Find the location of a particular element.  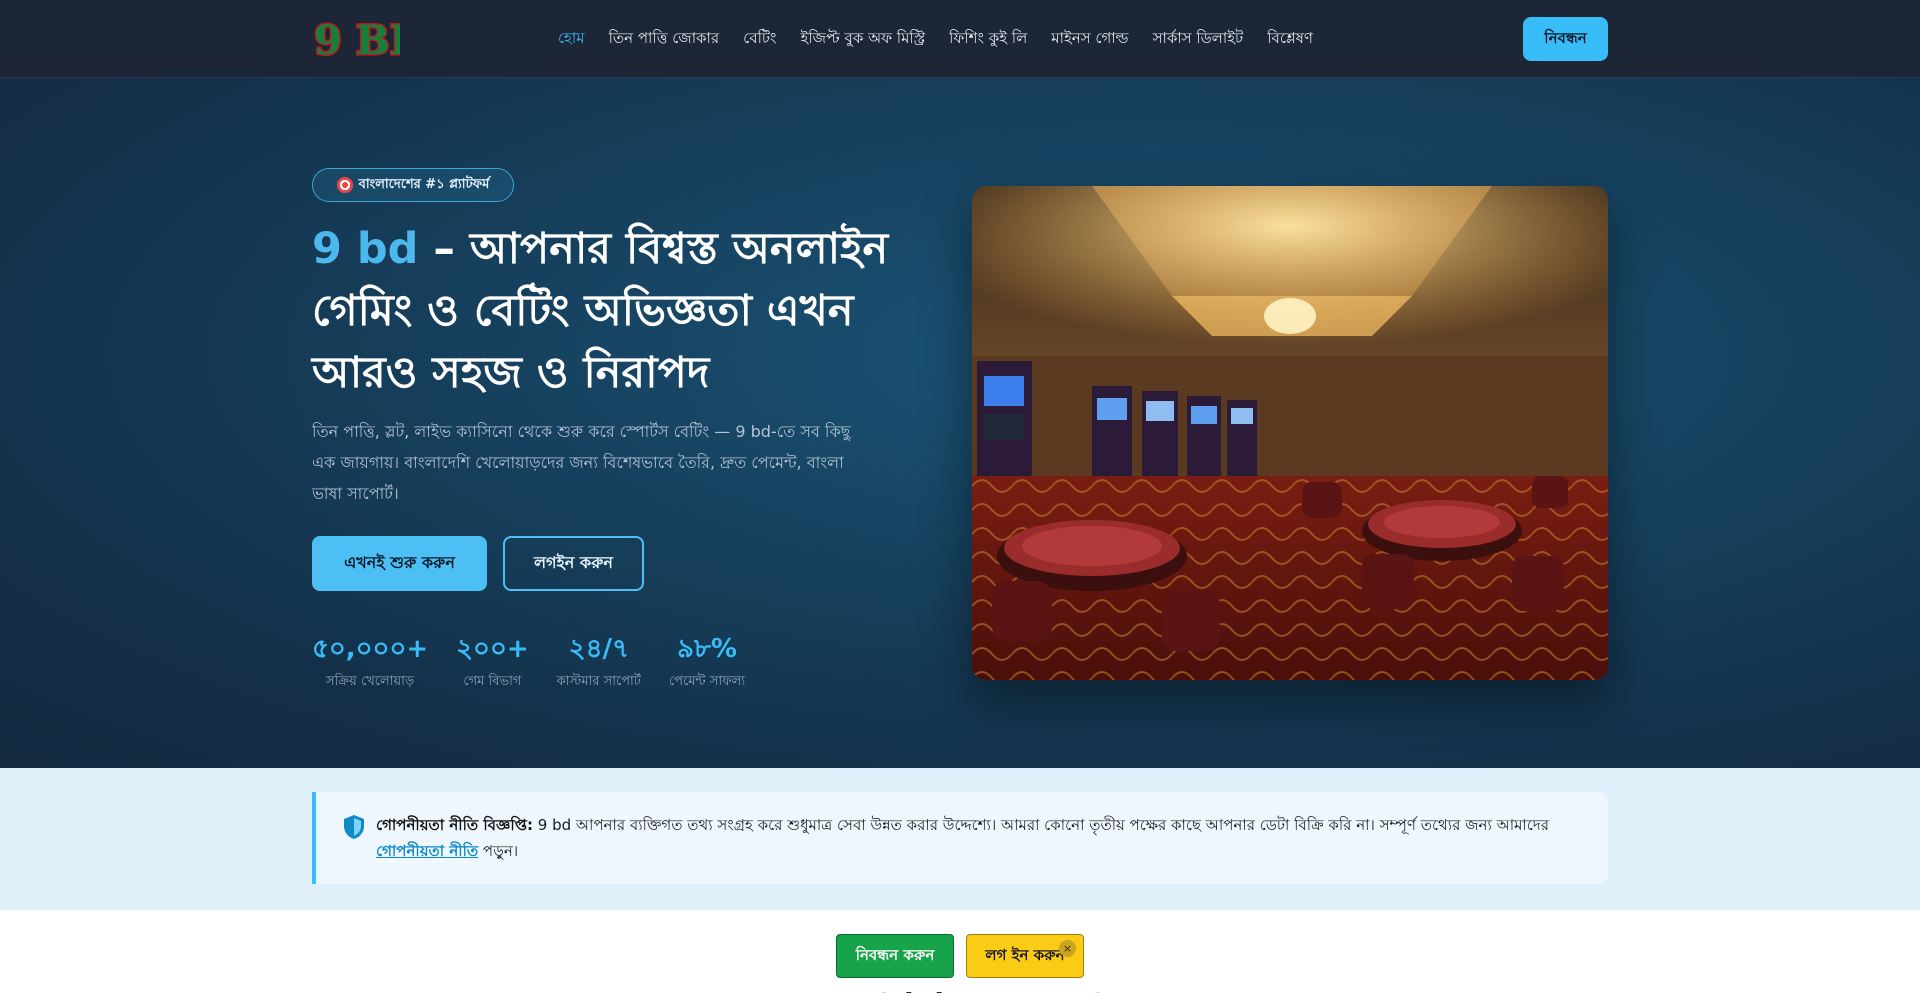

stat-value: ৫০,০০০+ is located at coordinates (370, 649).